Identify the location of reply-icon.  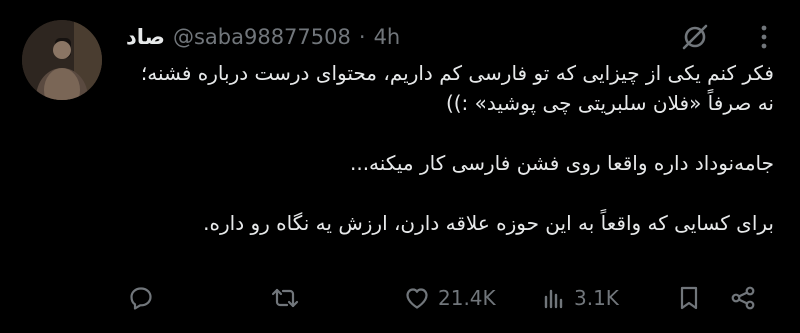
(141, 298).